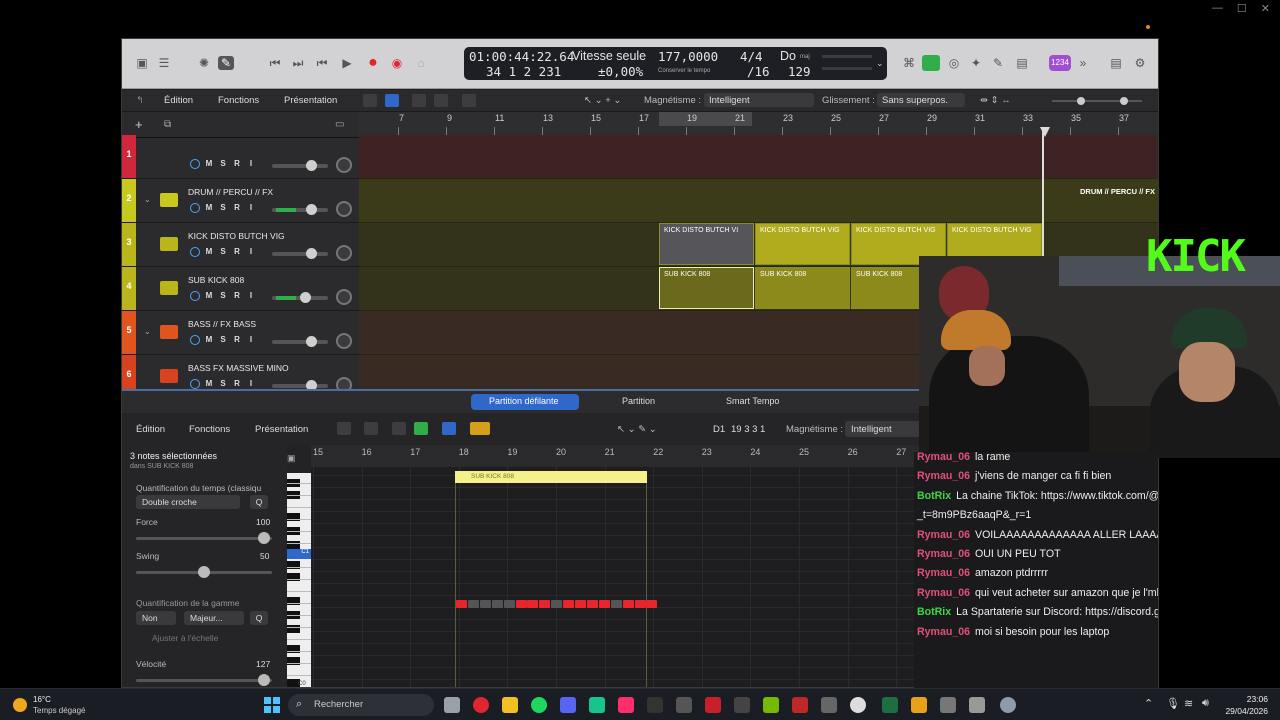 Image resolution: width=1280 pixels, height=720 pixels. Describe the element at coordinates (299, 580) in the screenshot. I see `piano-keyboard` at that location.